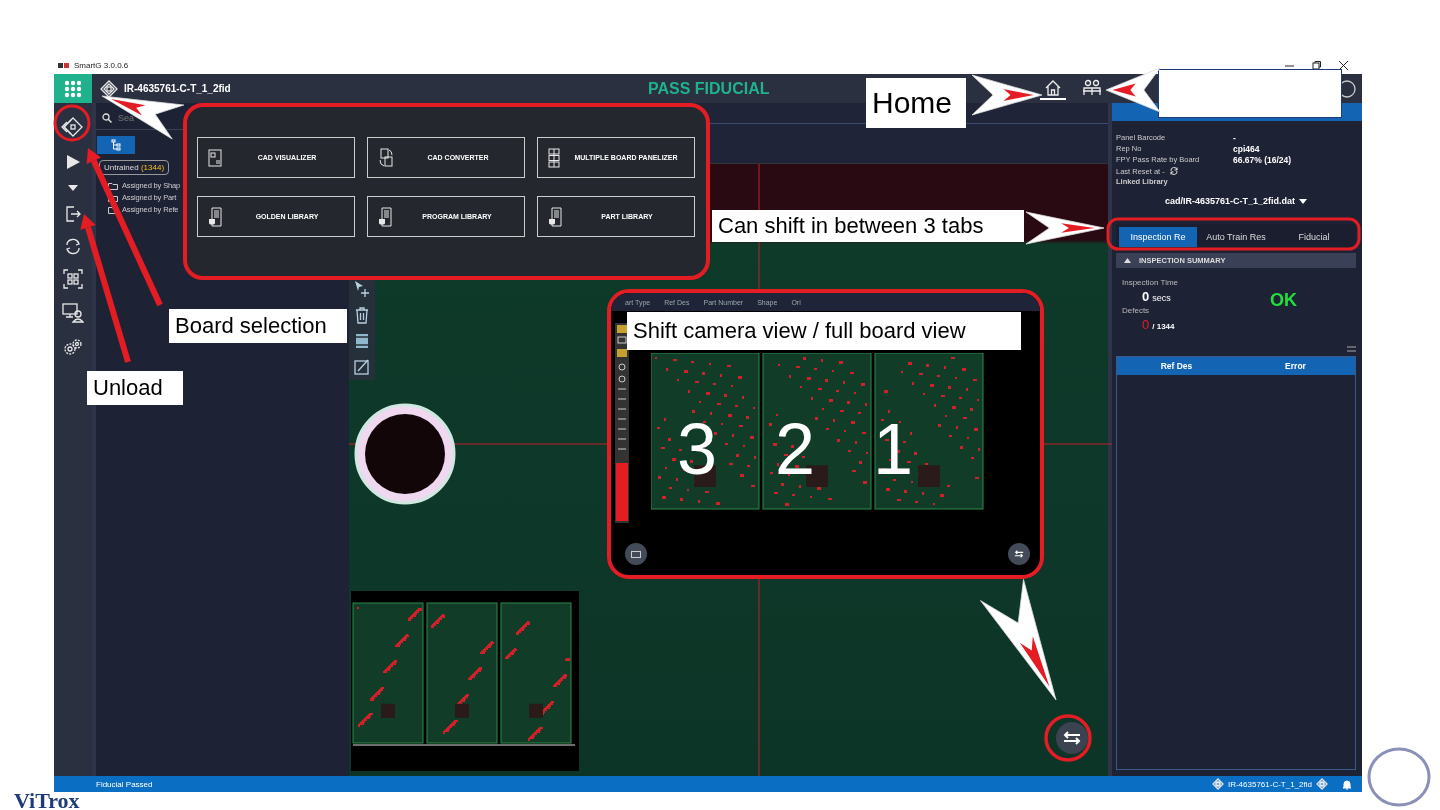 This screenshot has height=810, width=1440. What do you see at coordinates (362, 289) in the screenshot?
I see `cursor-move-icon` at bounding box center [362, 289].